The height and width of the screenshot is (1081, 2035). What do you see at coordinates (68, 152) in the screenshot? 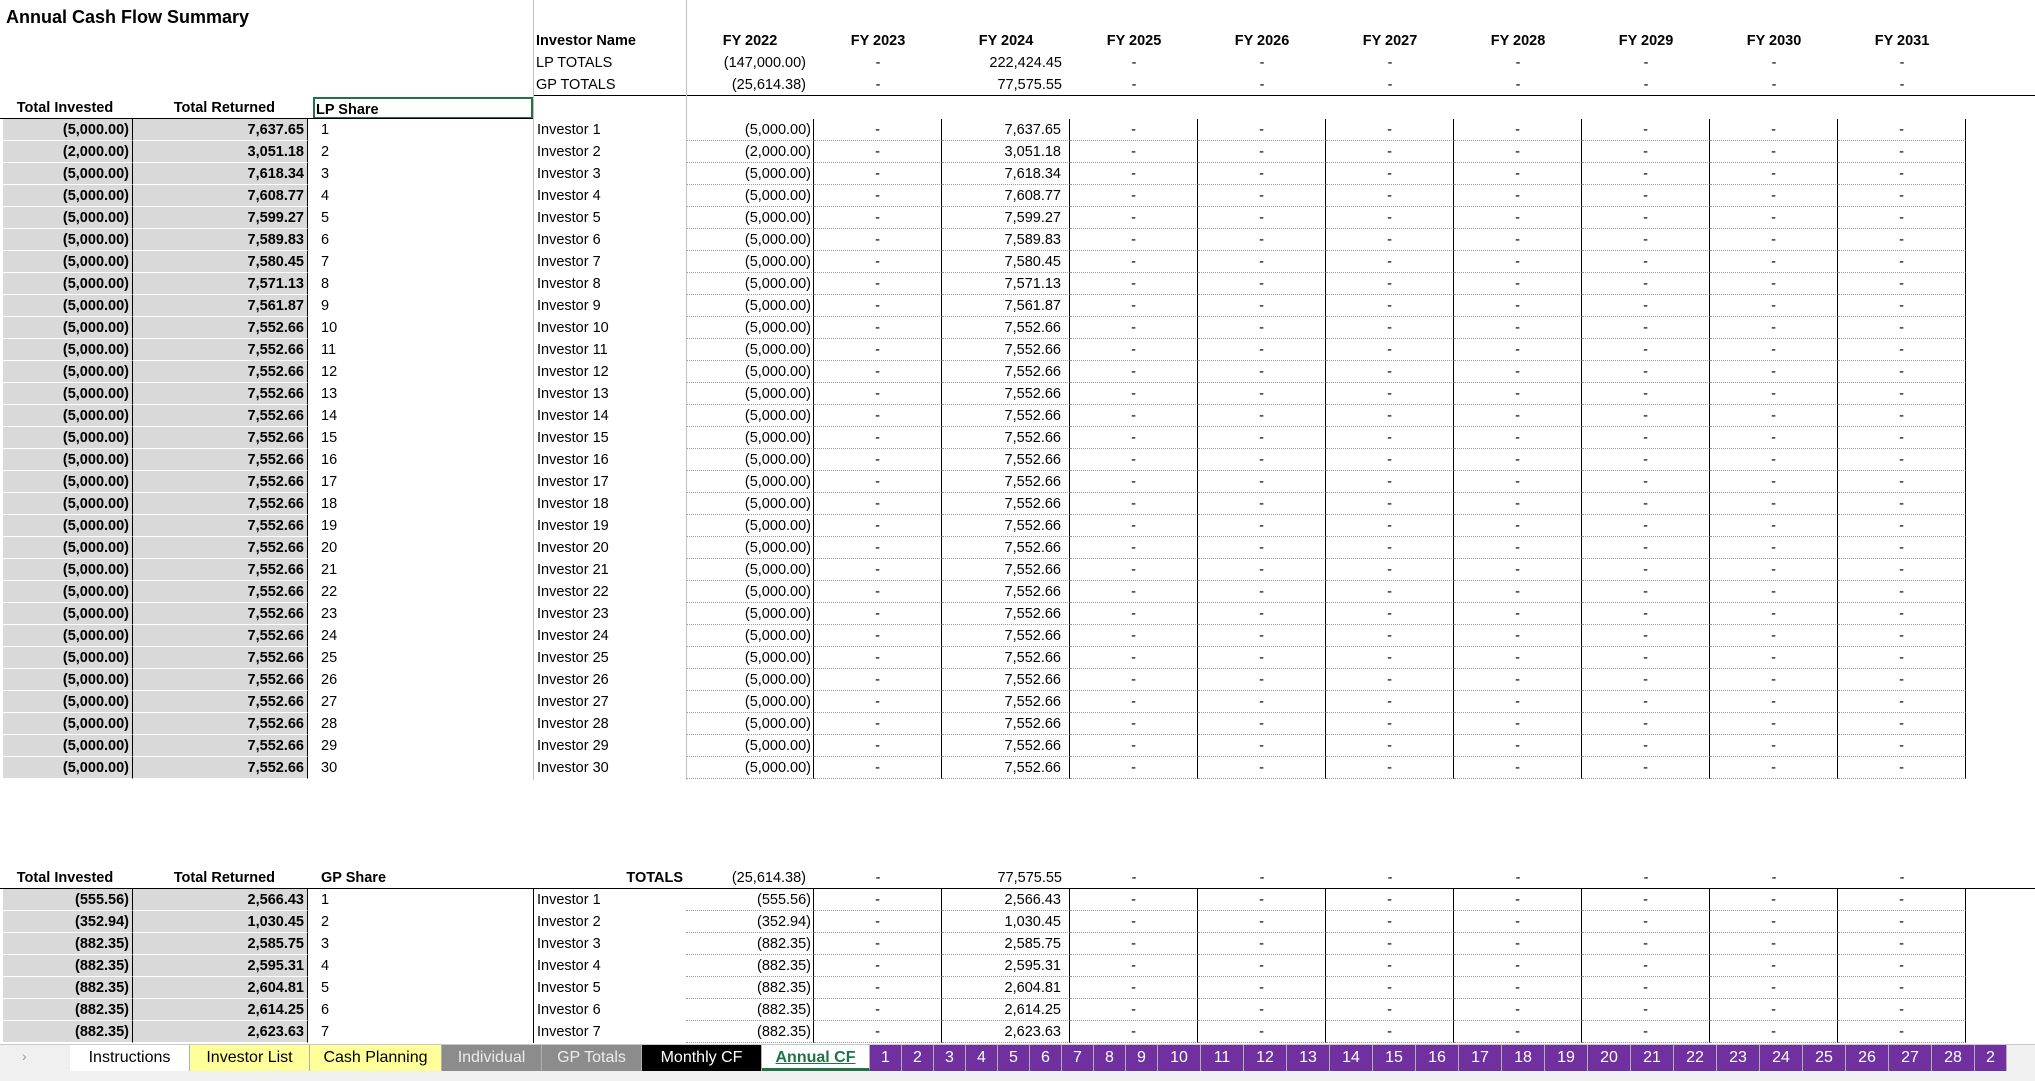
I see `lp-row-invested-cell: (2,000.00)` at bounding box center [68, 152].